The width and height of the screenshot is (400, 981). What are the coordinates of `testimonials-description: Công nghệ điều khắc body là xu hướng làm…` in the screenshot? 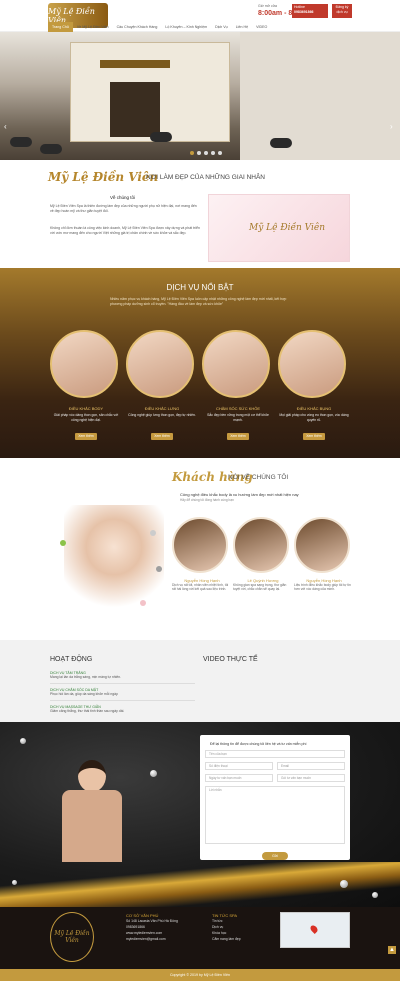 It's located at (239, 494).